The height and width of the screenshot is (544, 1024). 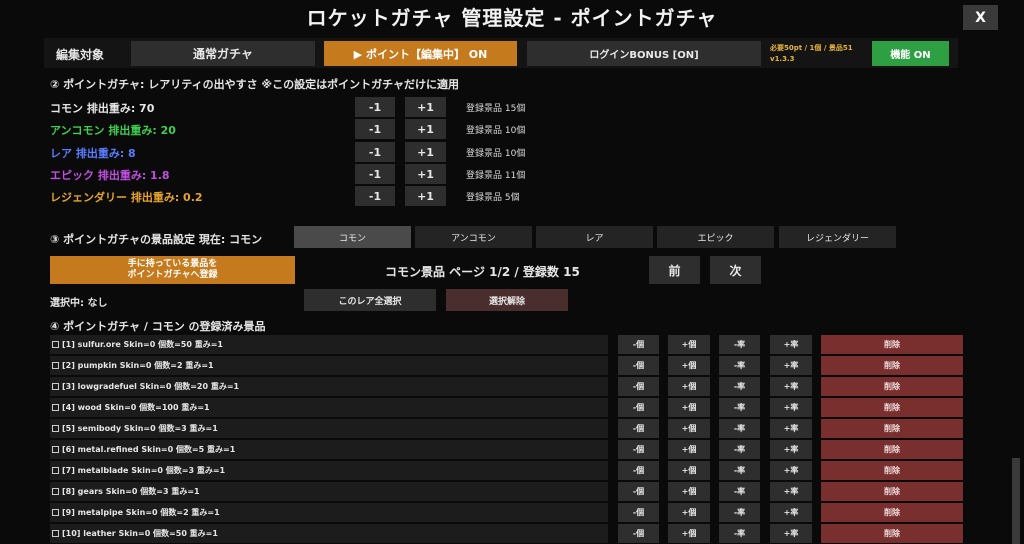 I want to click on table-row: [8] gears Skin=0 個数=3 重み=1, so click(x=329, y=491).